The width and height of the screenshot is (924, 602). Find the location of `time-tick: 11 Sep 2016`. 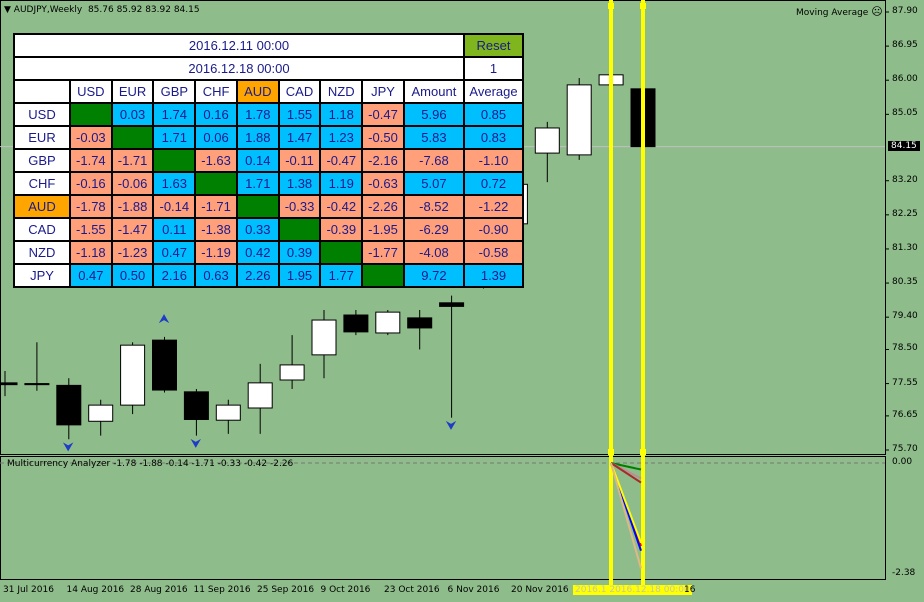

time-tick: 11 Sep 2016 is located at coordinates (222, 590).